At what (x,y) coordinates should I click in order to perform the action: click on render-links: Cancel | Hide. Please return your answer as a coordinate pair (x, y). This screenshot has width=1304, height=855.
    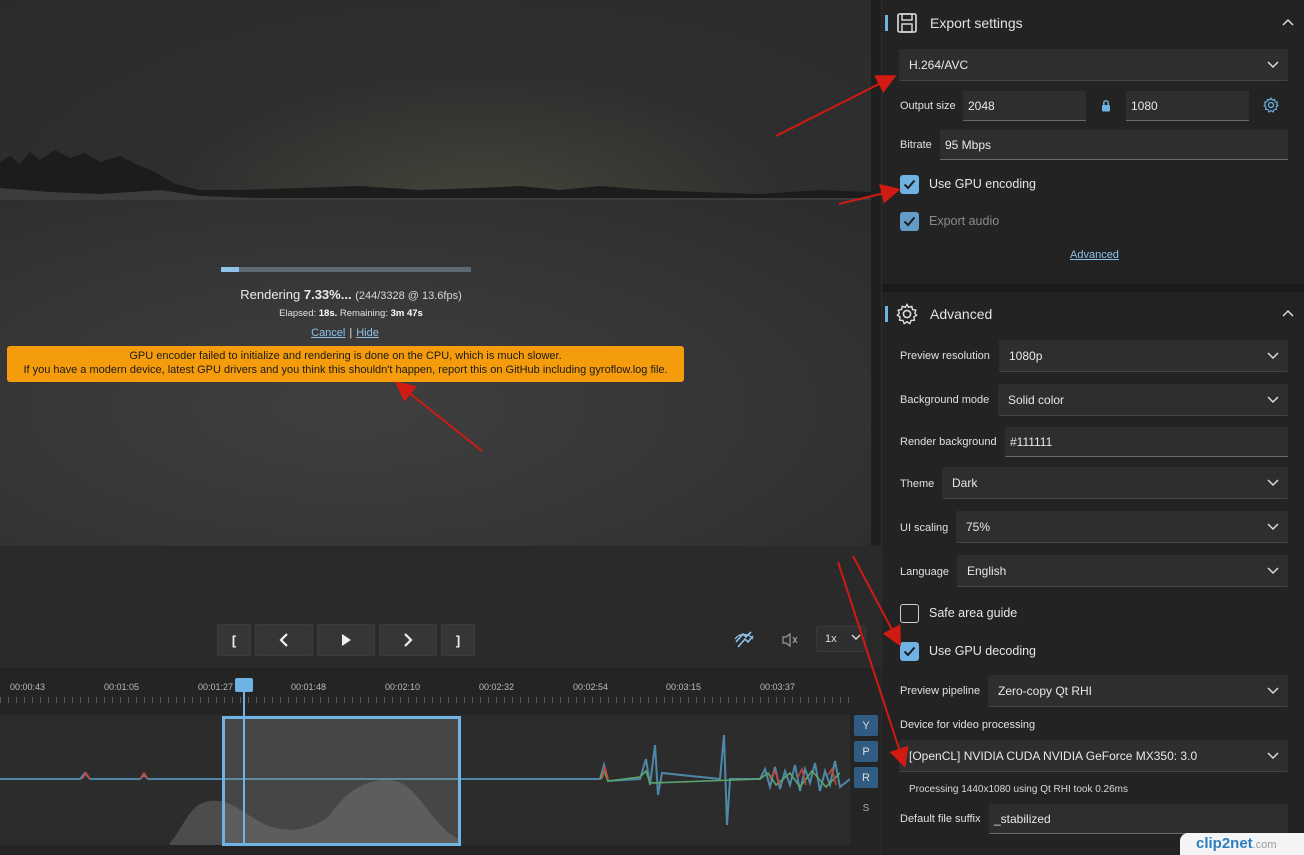
    Looking at the image, I should click on (345, 333).